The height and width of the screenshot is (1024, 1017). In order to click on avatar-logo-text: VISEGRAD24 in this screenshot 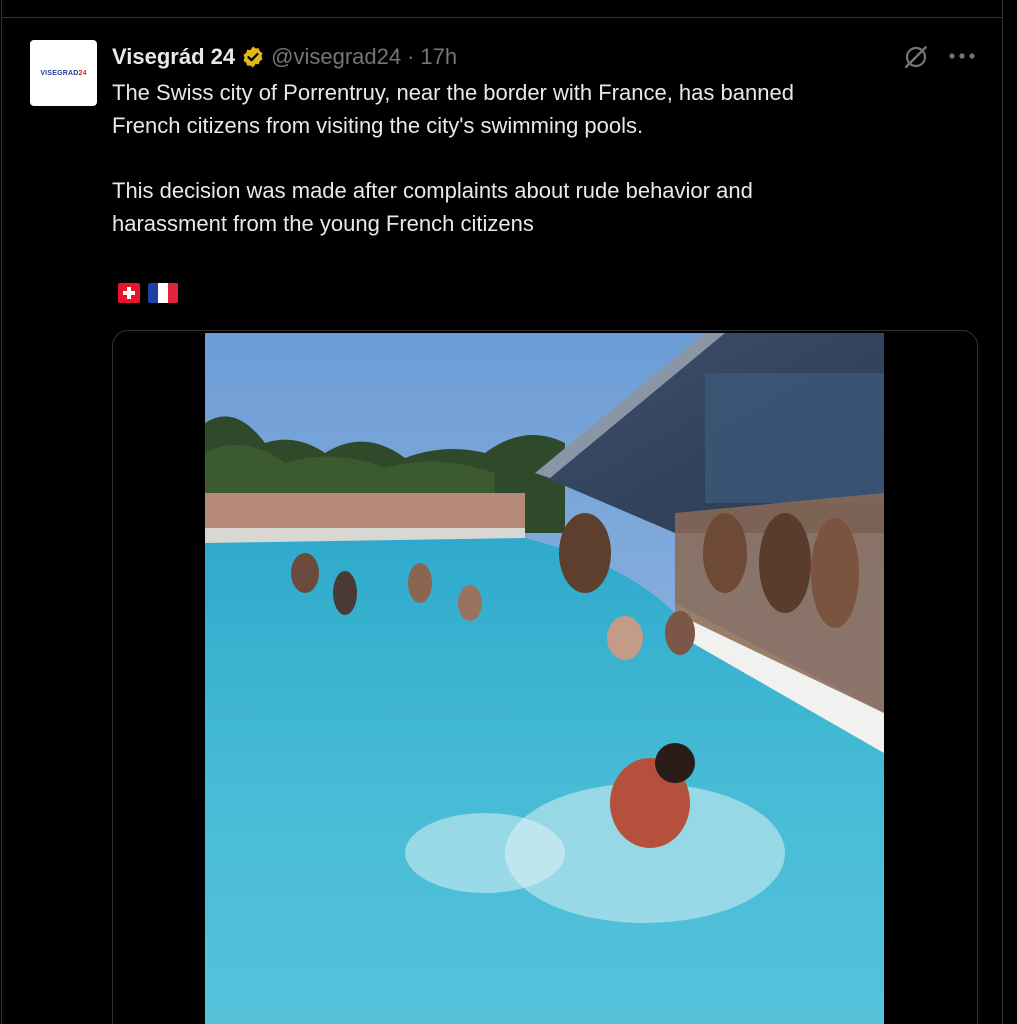, I will do `click(63, 73)`.